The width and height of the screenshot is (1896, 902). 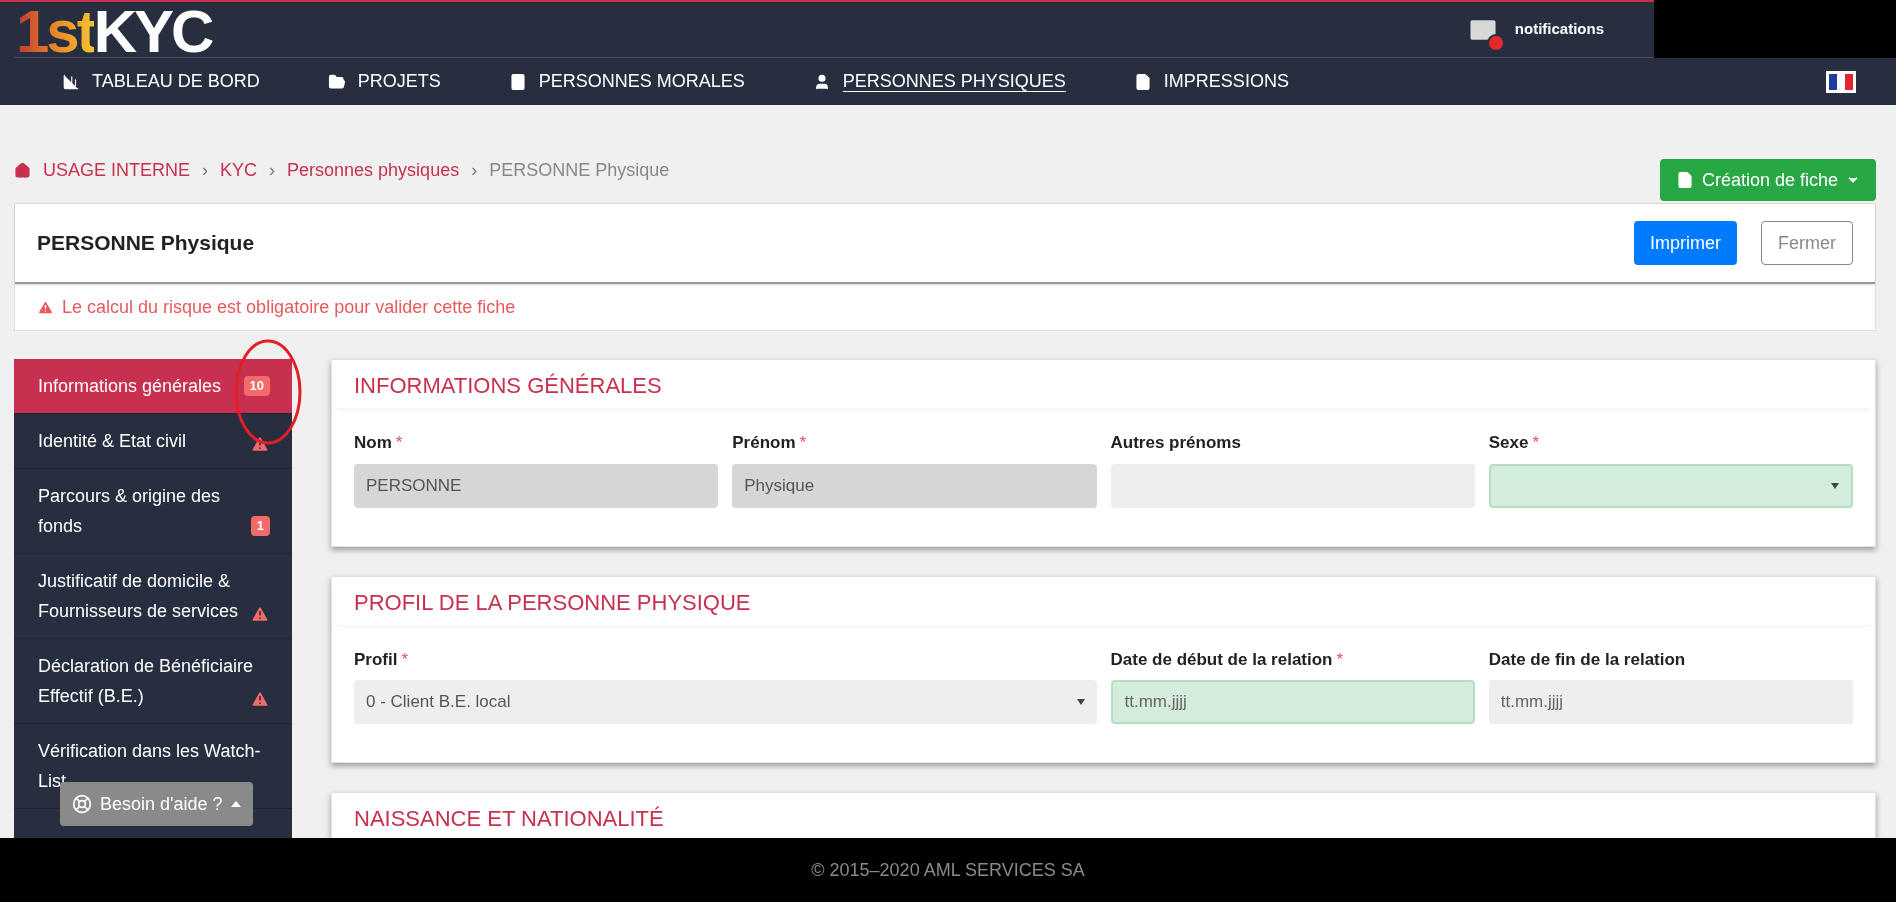 What do you see at coordinates (384, 81) in the screenshot?
I see `nav-link: PROJETS` at bounding box center [384, 81].